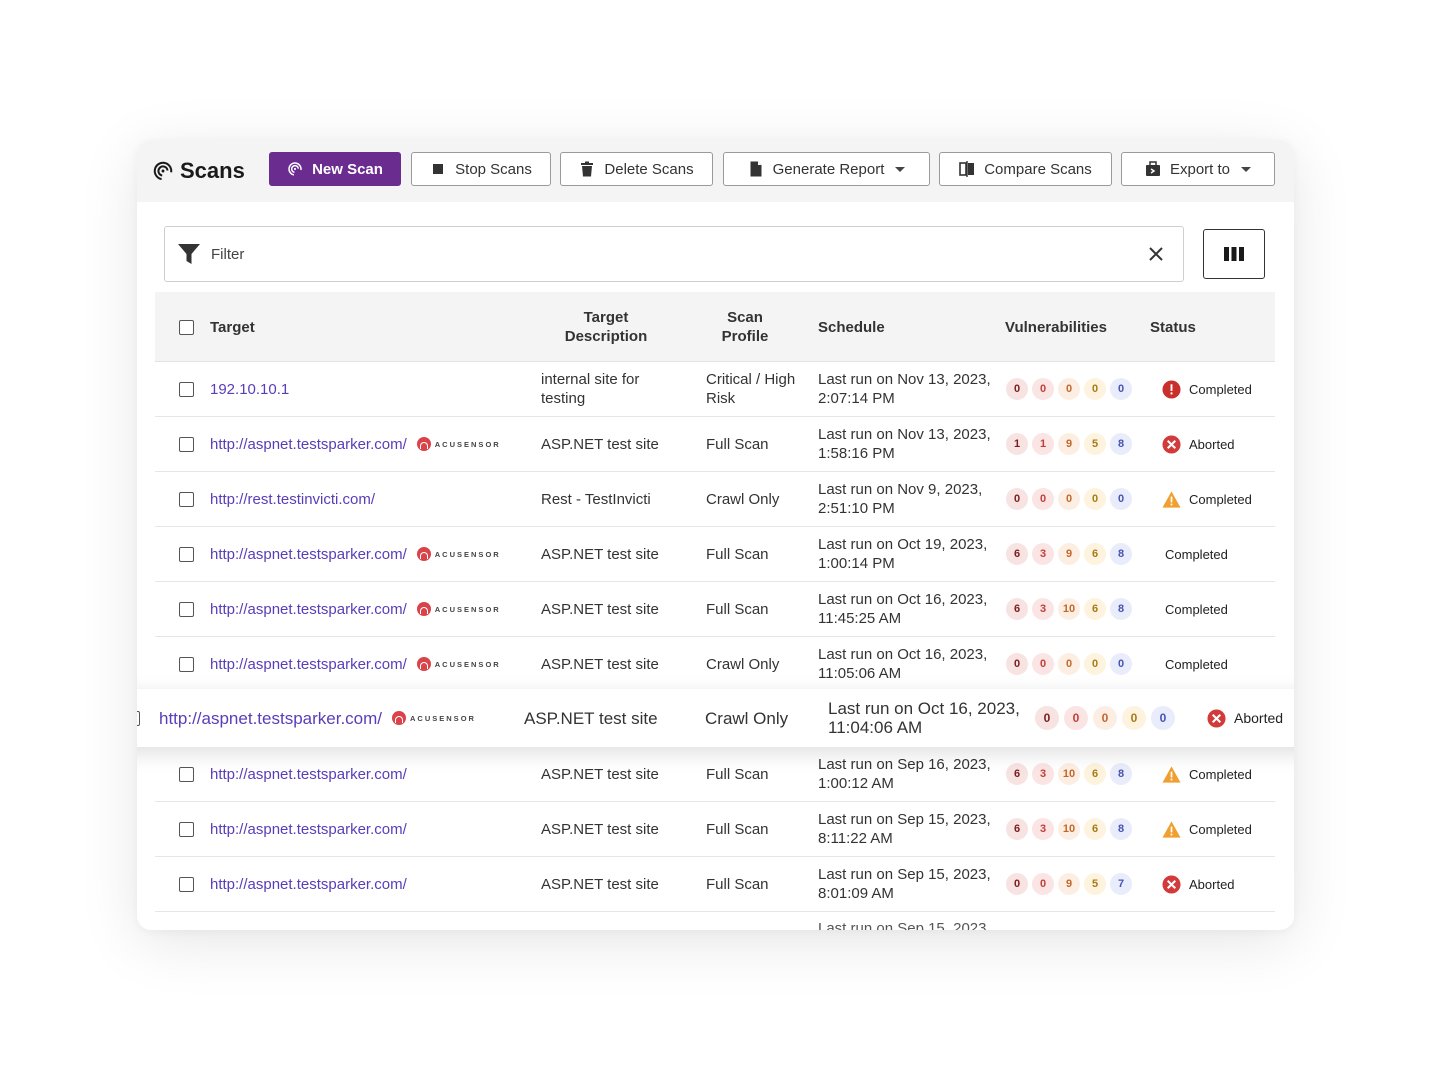  Describe the element at coordinates (1156, 254) in the screenshot. I see `close-icon` at that location.